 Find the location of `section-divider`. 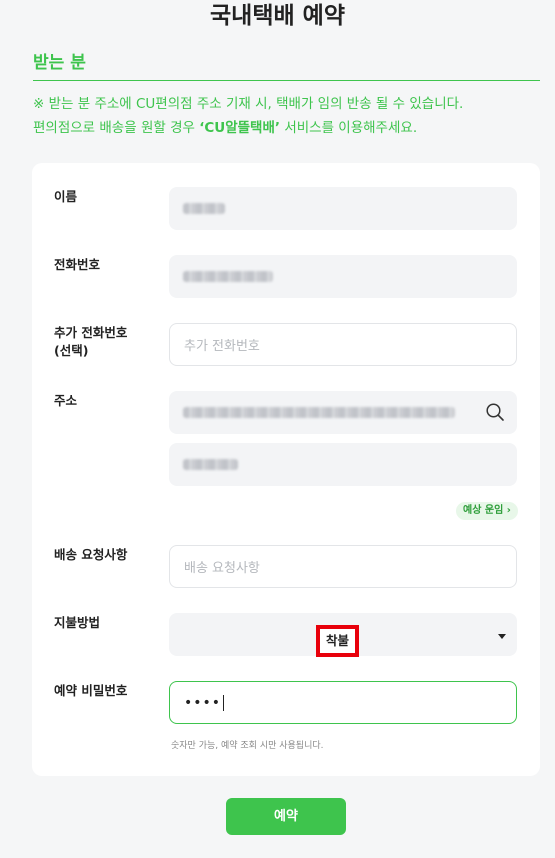

section-divider is located at coordinates (286, 80).